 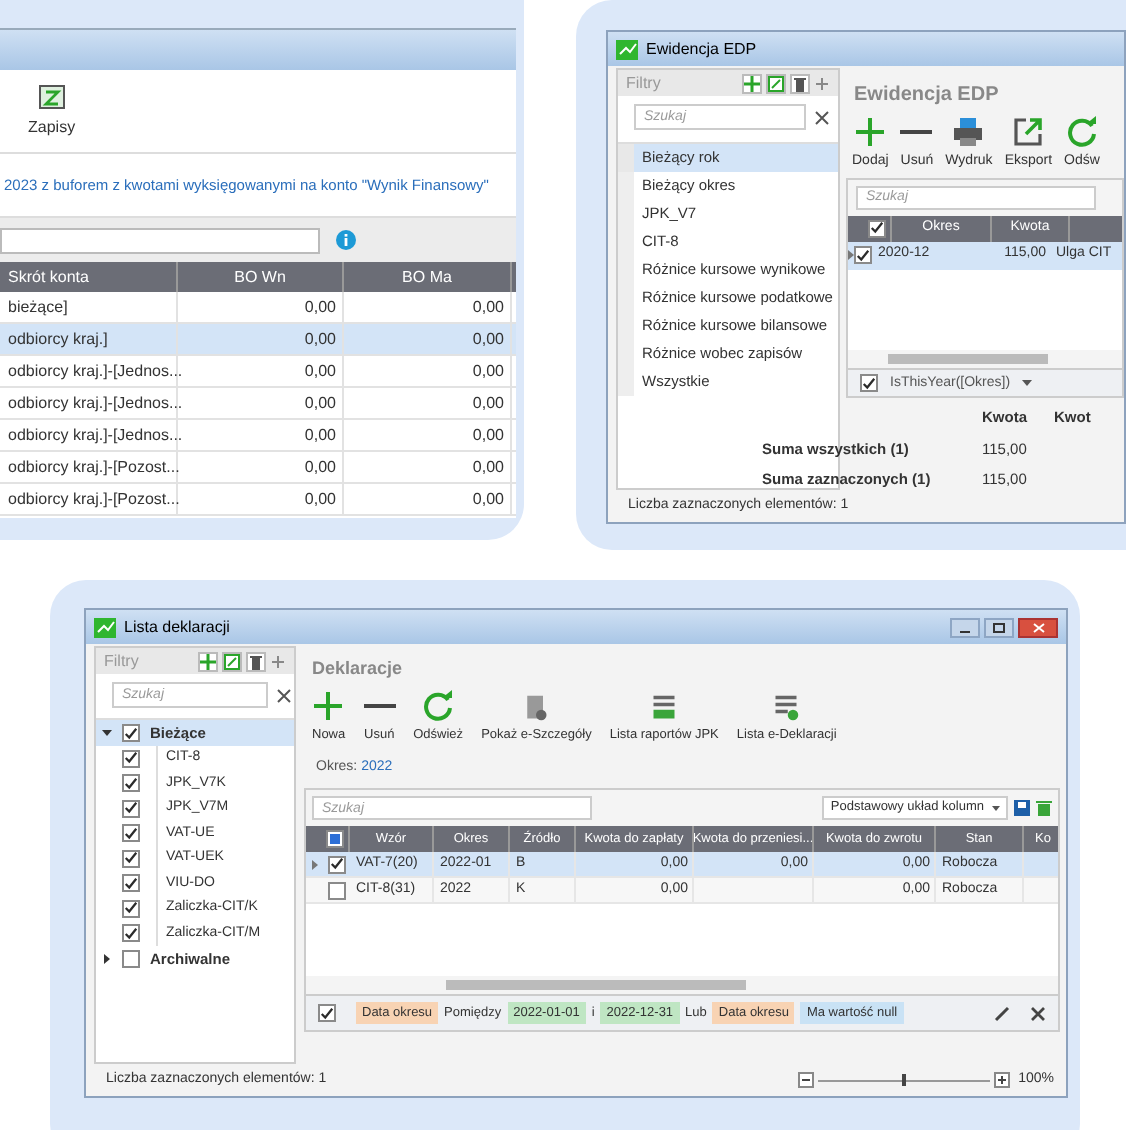 What do you see at coordinates (107, 733) in the screenshot?
I see `expand-arrow-icon` at bounding box center [107, 733].